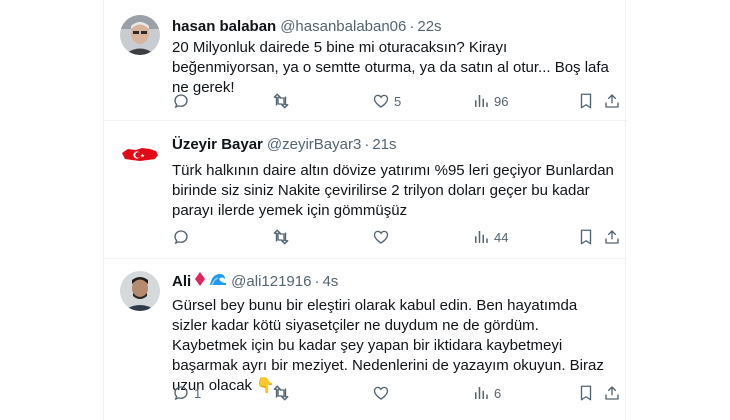 This screenshot has width=730, height=420. What do you see at coordinates (490, 101) in the screenshot?
I see `views-button: 96` at bounding box center [490, 101].